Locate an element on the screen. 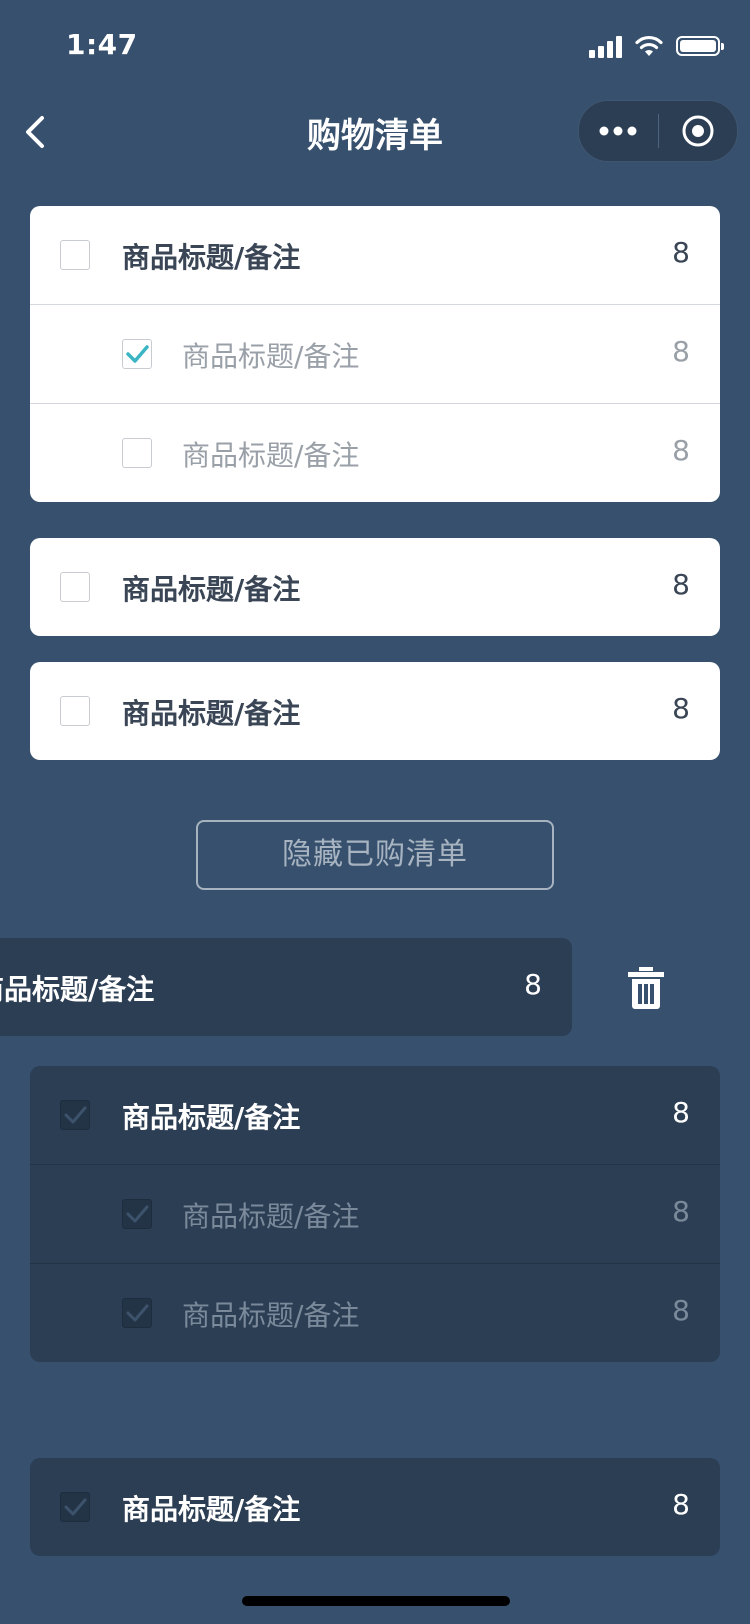 The image size is (750, 1624). delete-button is located at coordinates (646, 988).